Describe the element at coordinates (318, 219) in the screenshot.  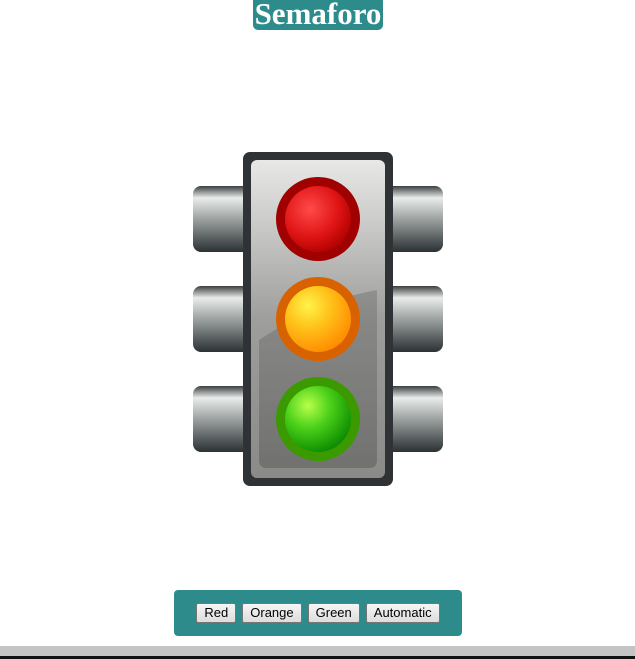
I see `red-lamp` at that location.